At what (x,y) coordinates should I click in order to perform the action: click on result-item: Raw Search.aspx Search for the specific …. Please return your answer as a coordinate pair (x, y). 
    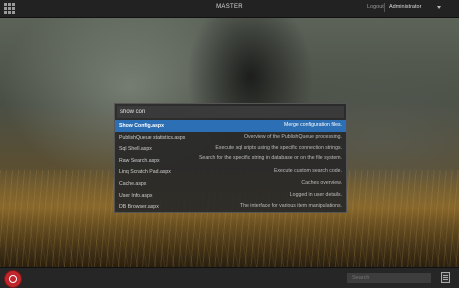
    Looking at the image, I should click on (230, 161).